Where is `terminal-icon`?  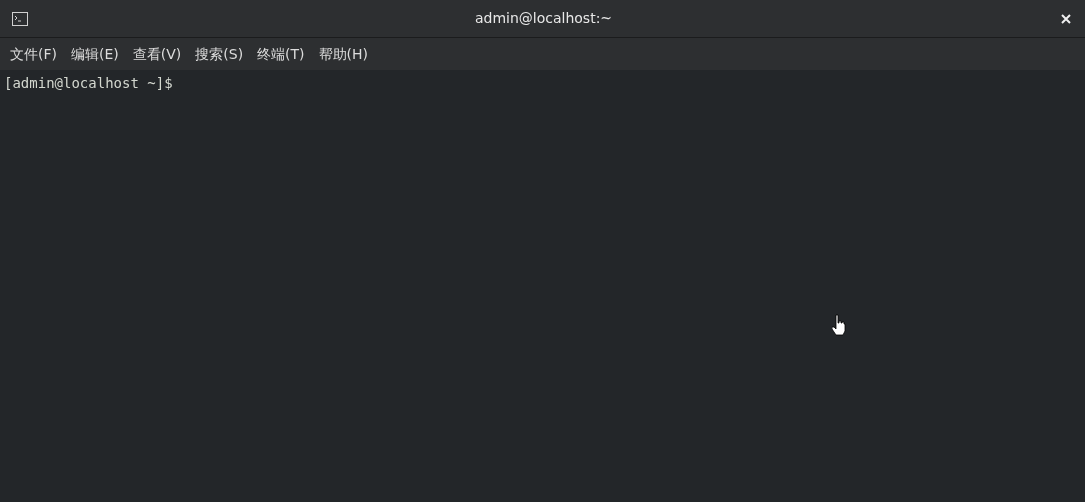 terminal-icon is located at coordinates (20, 18).